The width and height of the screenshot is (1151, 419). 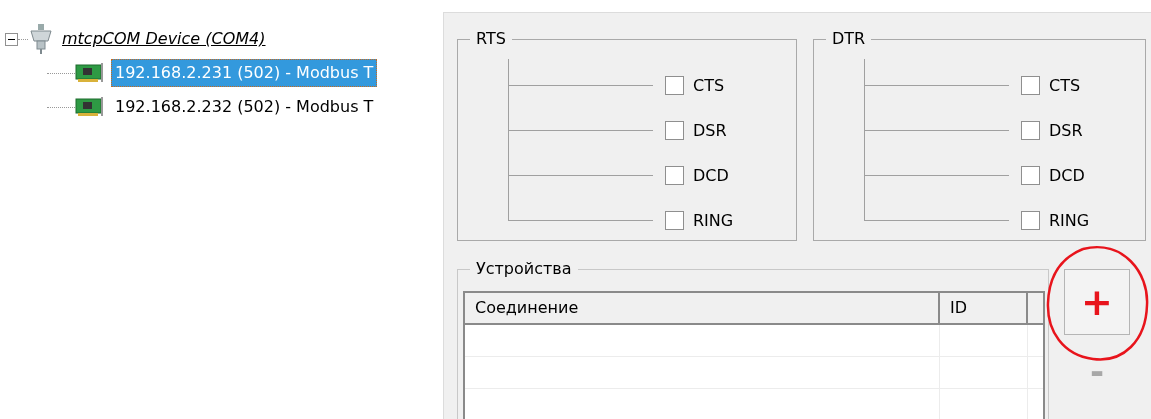 I want to click on device-label: mtcpCOM Device (COM4), so click(x=164, y=39).